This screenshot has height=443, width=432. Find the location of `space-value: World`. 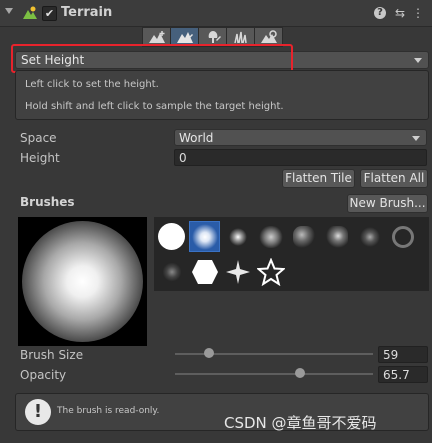

space-value: World is located at coordinates (196, 138).